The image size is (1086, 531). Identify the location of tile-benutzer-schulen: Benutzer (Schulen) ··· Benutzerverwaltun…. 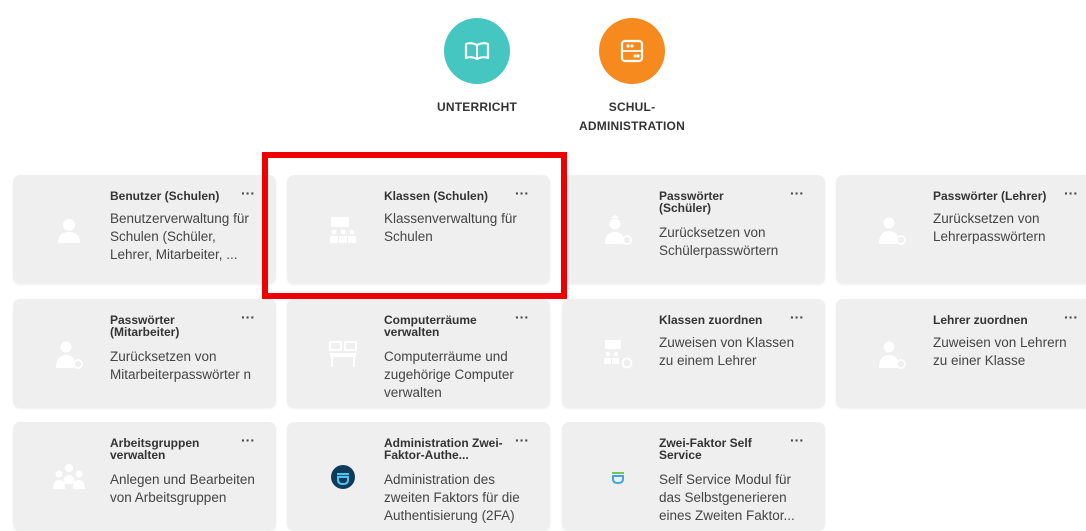
(144, 229).